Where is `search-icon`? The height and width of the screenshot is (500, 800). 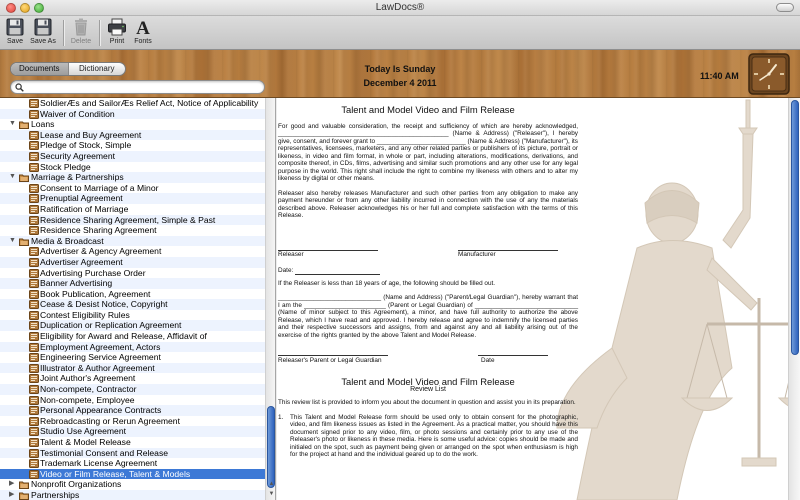
search-icon is located at coordinates (19, 87).